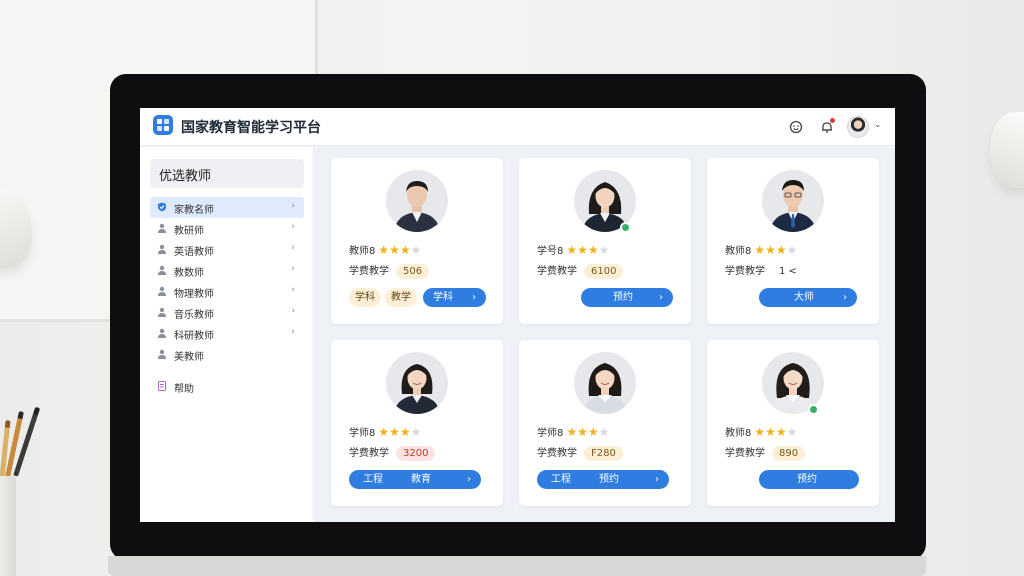 The width and height of the screenshot is (1024, 576). What do you see at coordinates (796, 127) in the screenshot?
I see `smiley-icon` at bounding box center [796, 127].